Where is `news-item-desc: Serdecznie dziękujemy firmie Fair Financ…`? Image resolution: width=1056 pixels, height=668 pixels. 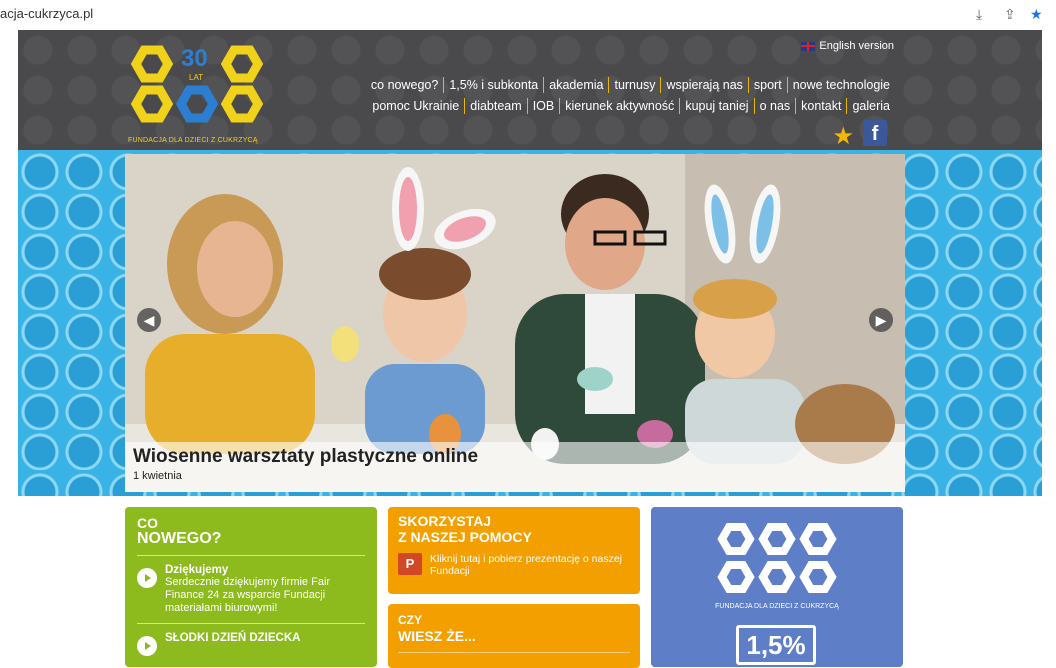
news-item-desc: Serdecznie dziękujemy firmie Fair Financ… is located at coordinates (248, 595).